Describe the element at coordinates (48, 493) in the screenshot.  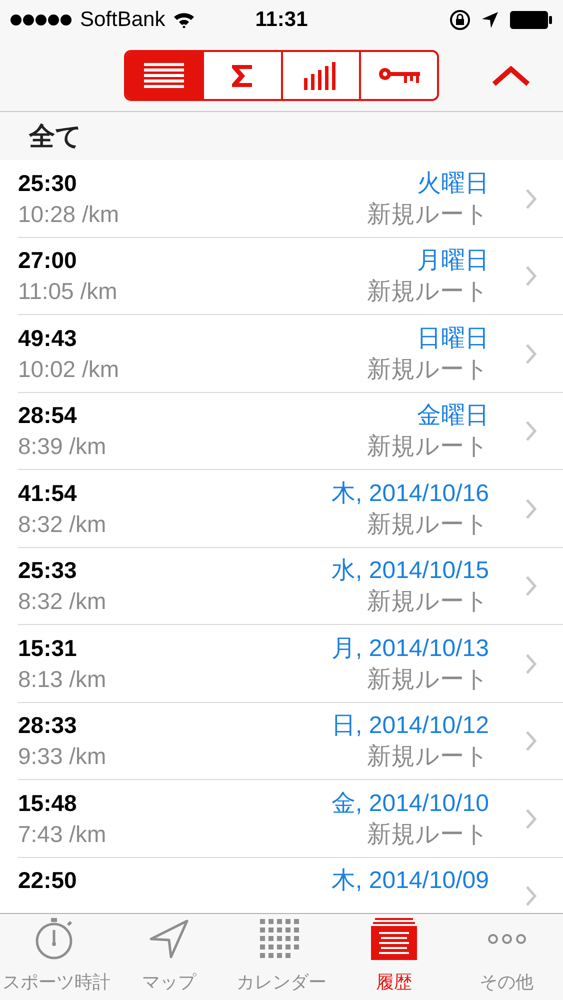
I see `run-duration: 41:54` at that location.